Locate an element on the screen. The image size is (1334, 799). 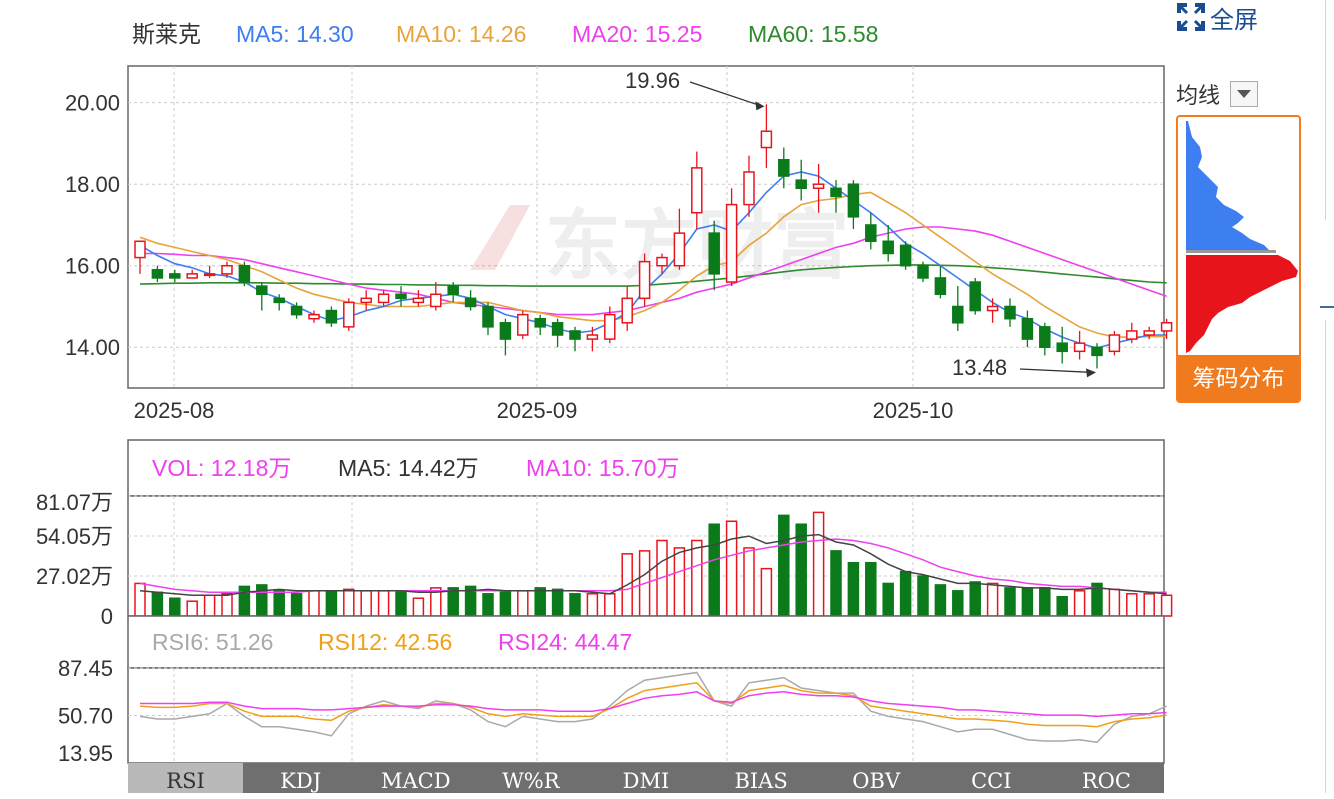
side-divider is located at coordinates (1325, 110).